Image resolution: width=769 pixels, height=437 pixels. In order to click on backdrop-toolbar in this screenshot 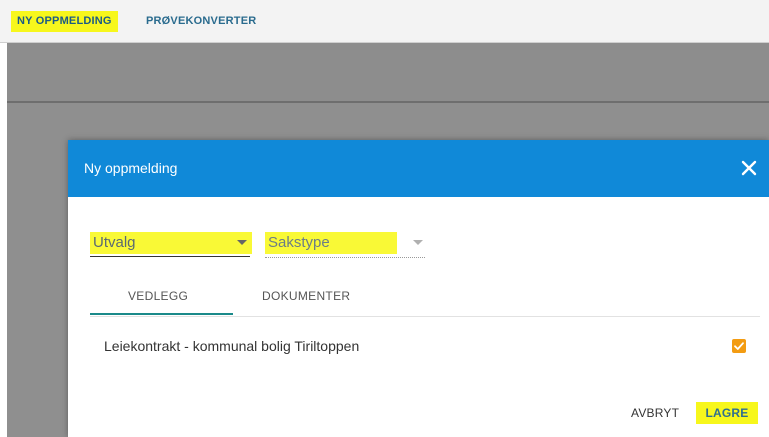, I will do `click(388, 73)`.